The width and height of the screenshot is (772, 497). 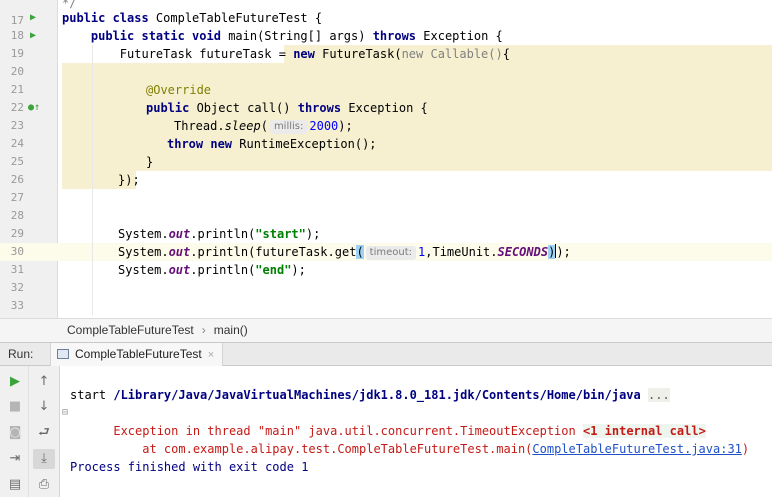 I want to click on folded-anonymous-class: new Callable(), so click(x=452, y=54).